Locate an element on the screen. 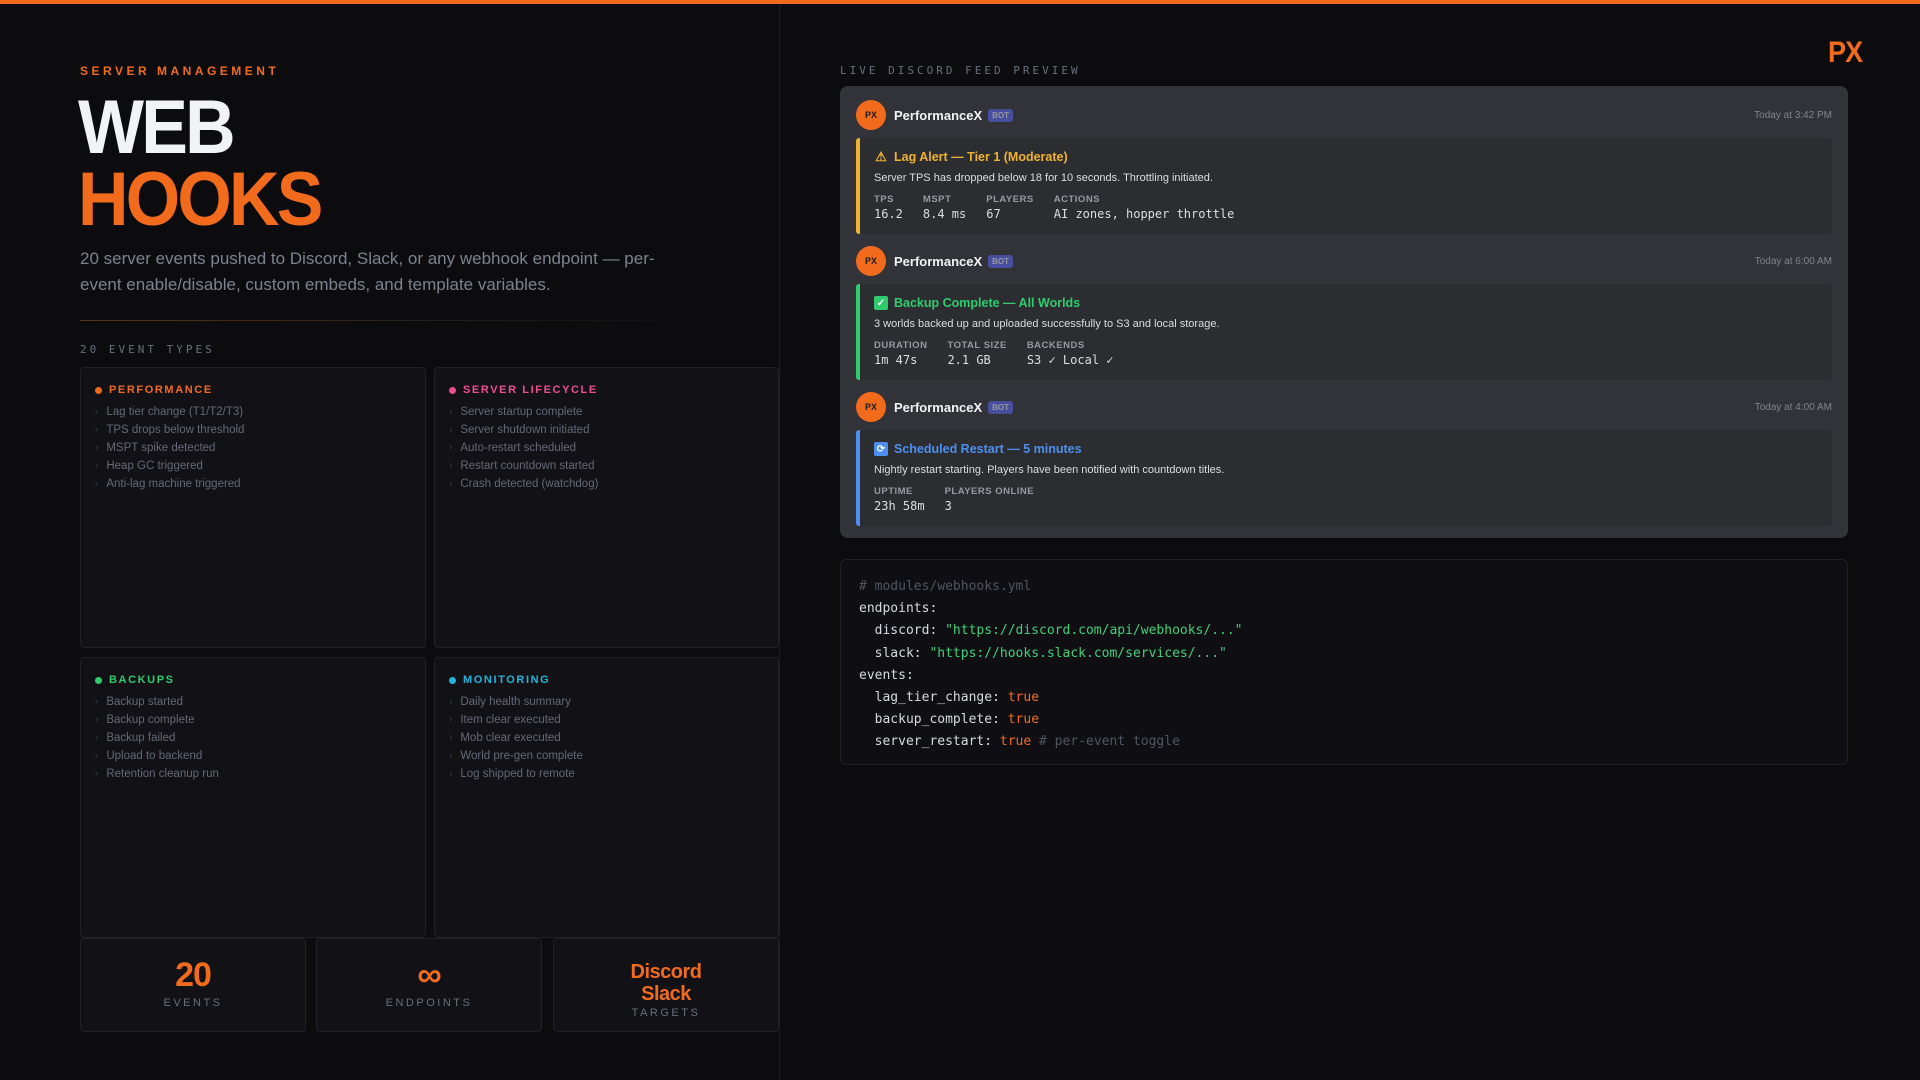  field-value: AI zones, hopper throttle is located at coordinates (1144, 214).